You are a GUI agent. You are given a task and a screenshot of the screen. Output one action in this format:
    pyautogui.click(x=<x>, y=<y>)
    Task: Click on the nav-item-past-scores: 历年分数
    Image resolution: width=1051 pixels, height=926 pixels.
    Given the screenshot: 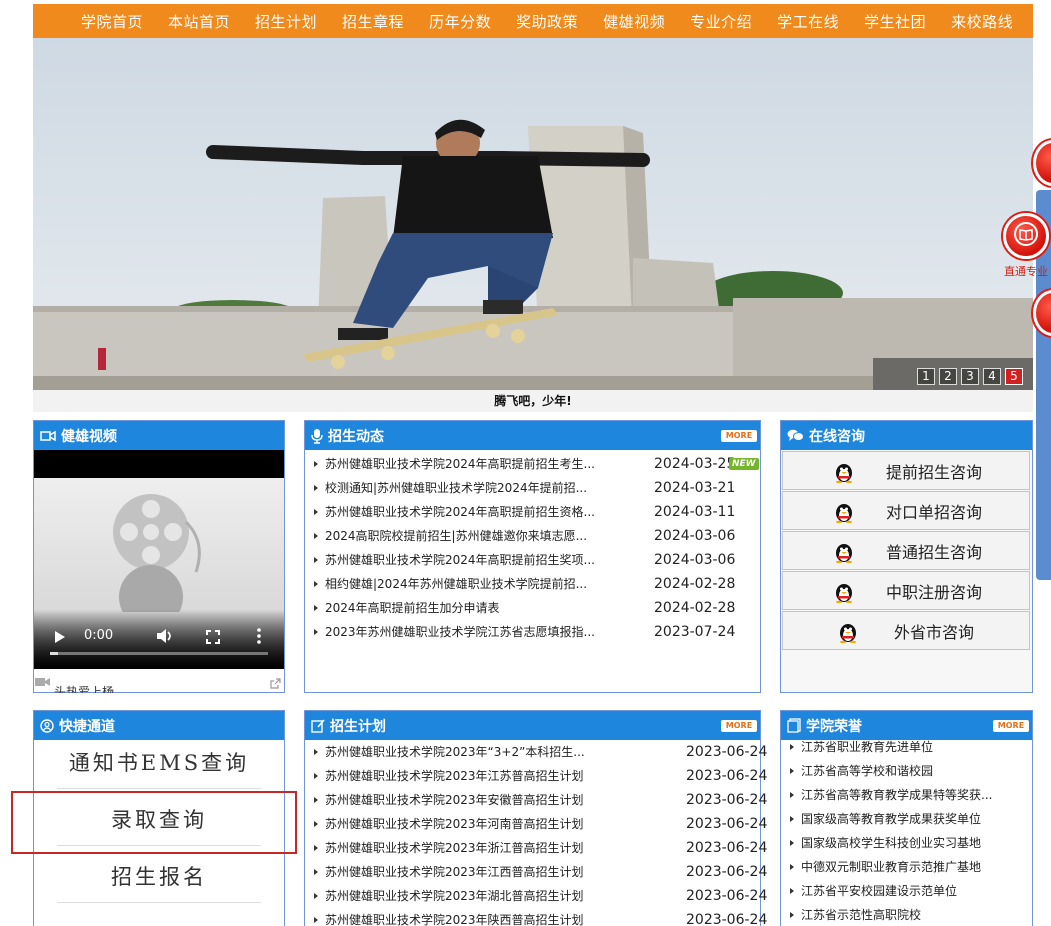 What is the action you would take?
    pyautogui.click(x=460, y=21)
    